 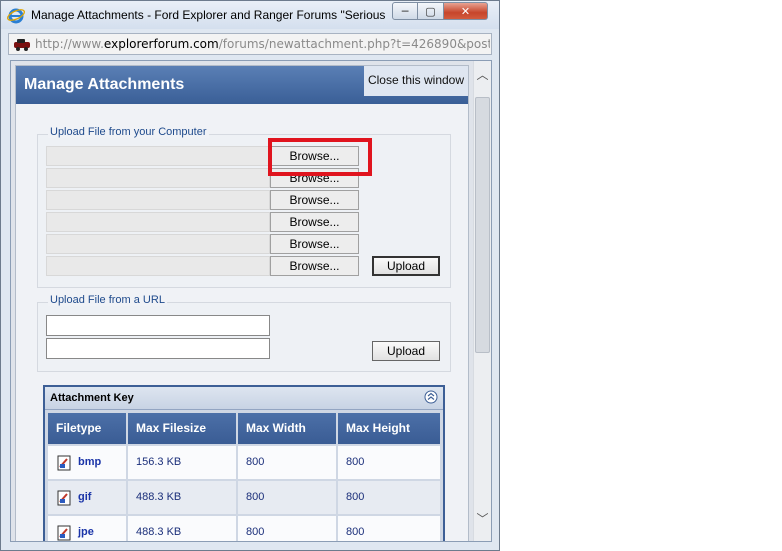 What do you see at coordinates (482, 225) in the screenshot?
I see `scroll-thumb` at bounding box center [482, 225].